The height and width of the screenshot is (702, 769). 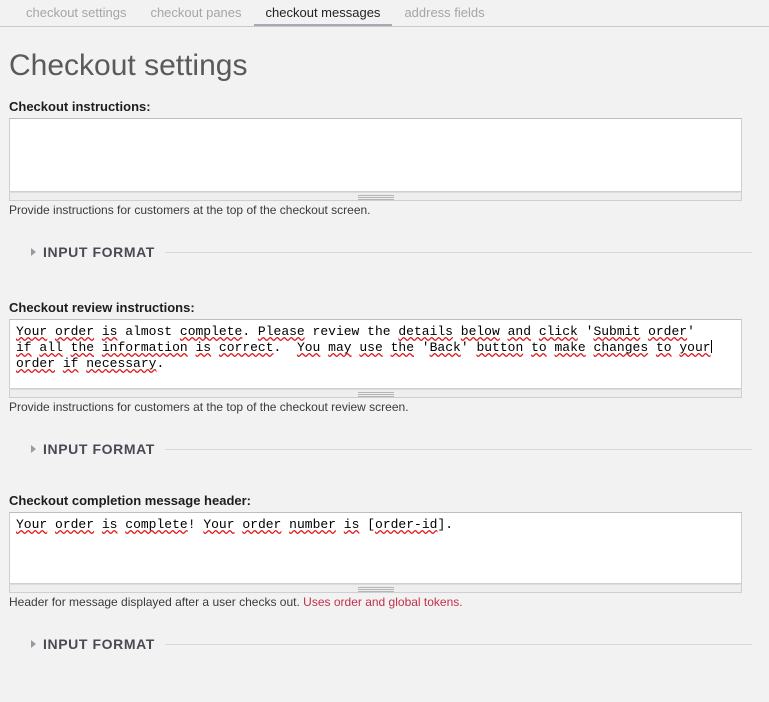 What do you see at coordinates (375, 393) in the screenshot?
I see `checkout-review-instructions-resize-grippie` at bounding box center [375, 393].